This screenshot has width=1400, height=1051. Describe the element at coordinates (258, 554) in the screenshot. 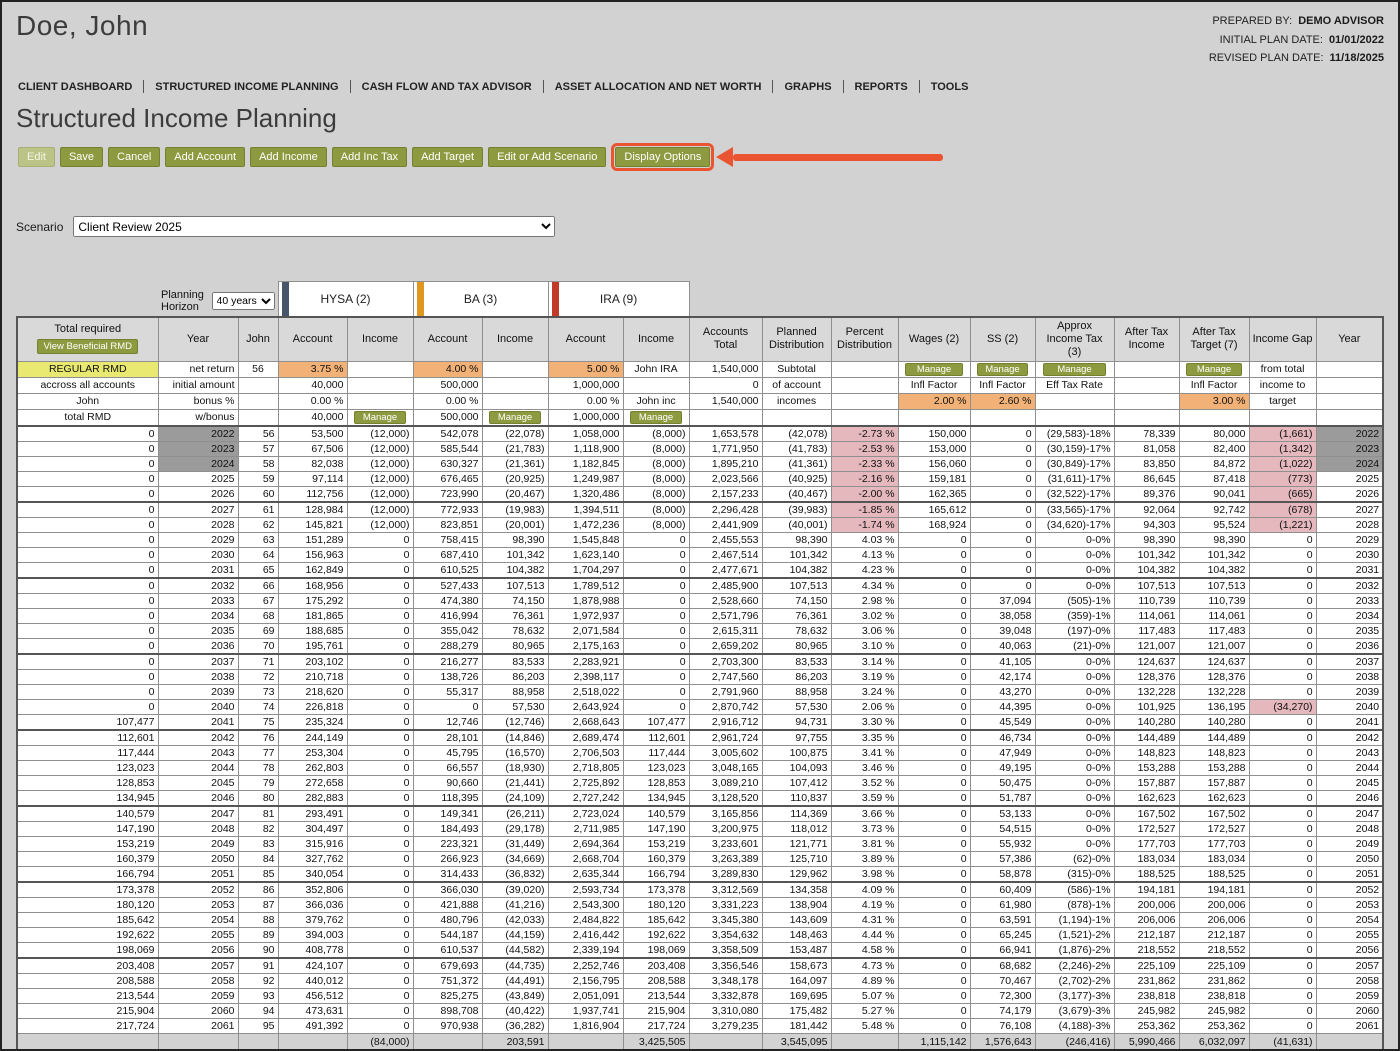

I see `cell-age: 64` at that location.